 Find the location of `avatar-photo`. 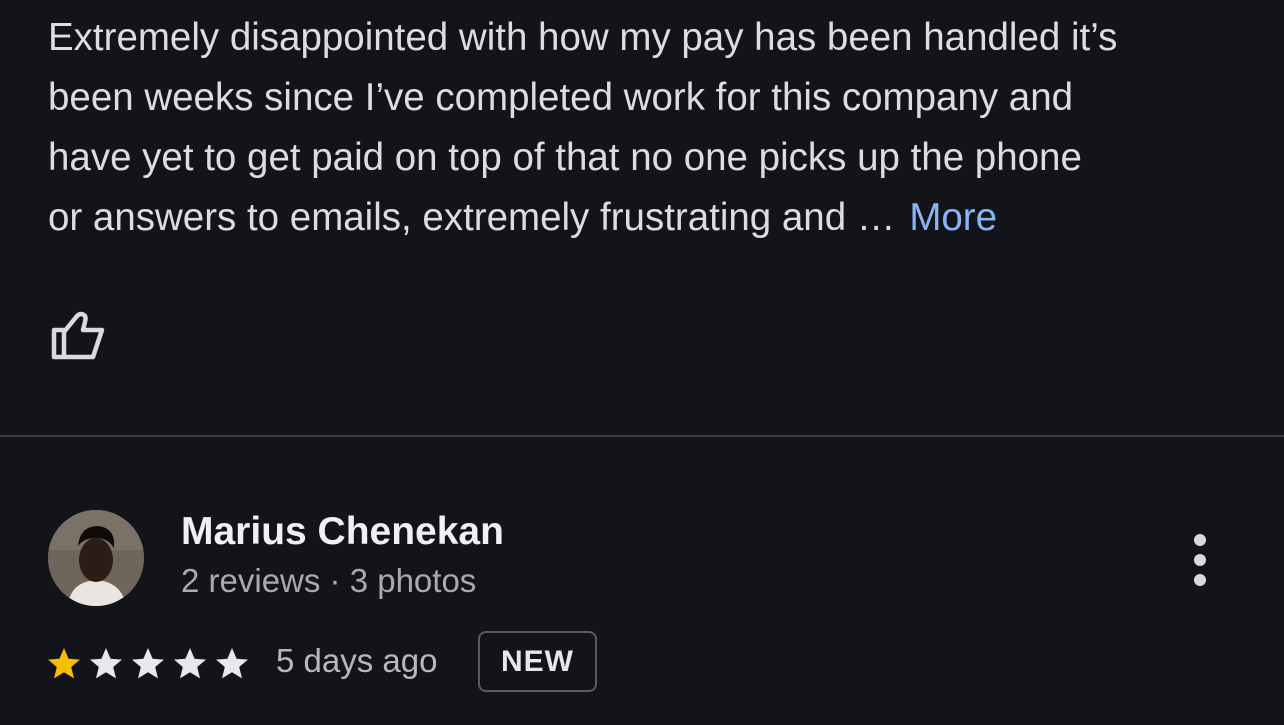

avatar-photo is located at coordinates (96, 558).